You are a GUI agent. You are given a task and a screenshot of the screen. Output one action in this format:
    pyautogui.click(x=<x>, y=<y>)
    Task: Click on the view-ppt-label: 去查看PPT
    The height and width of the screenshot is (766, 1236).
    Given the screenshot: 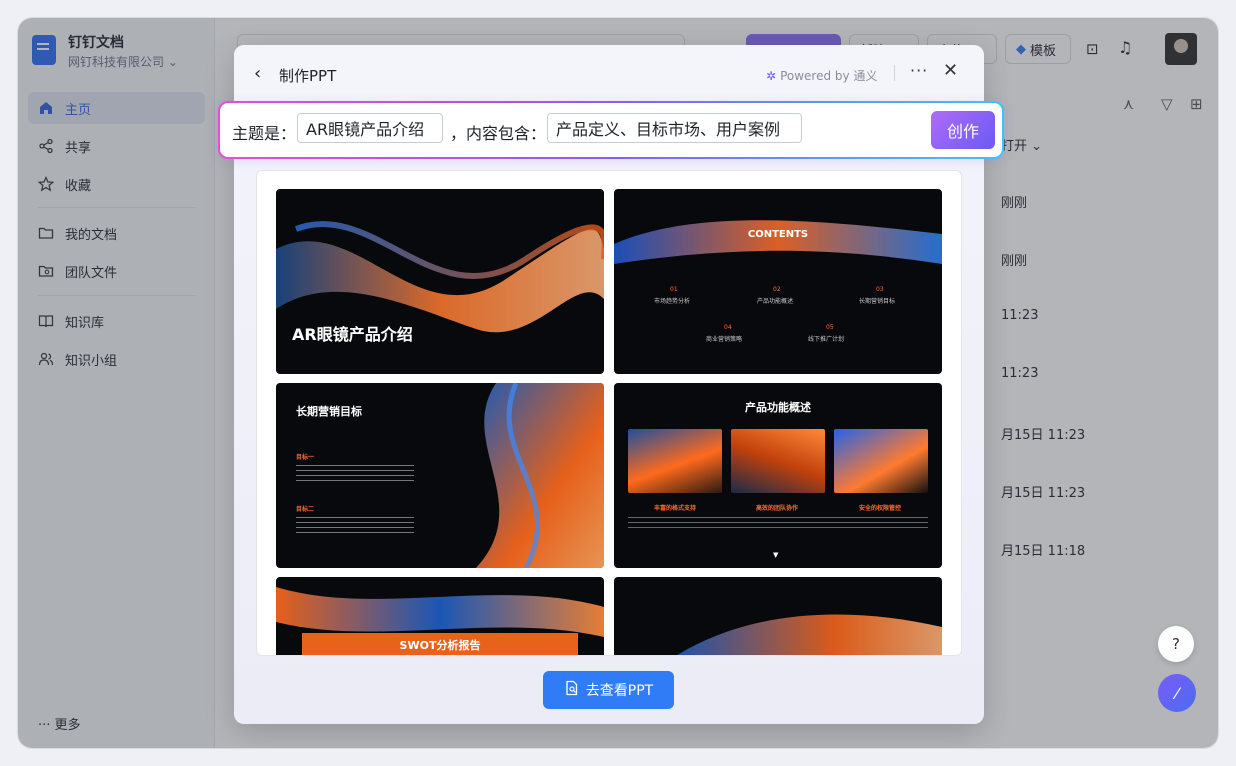 What is the action you would take?
    pyautogui.click(x=619, y=691)
    